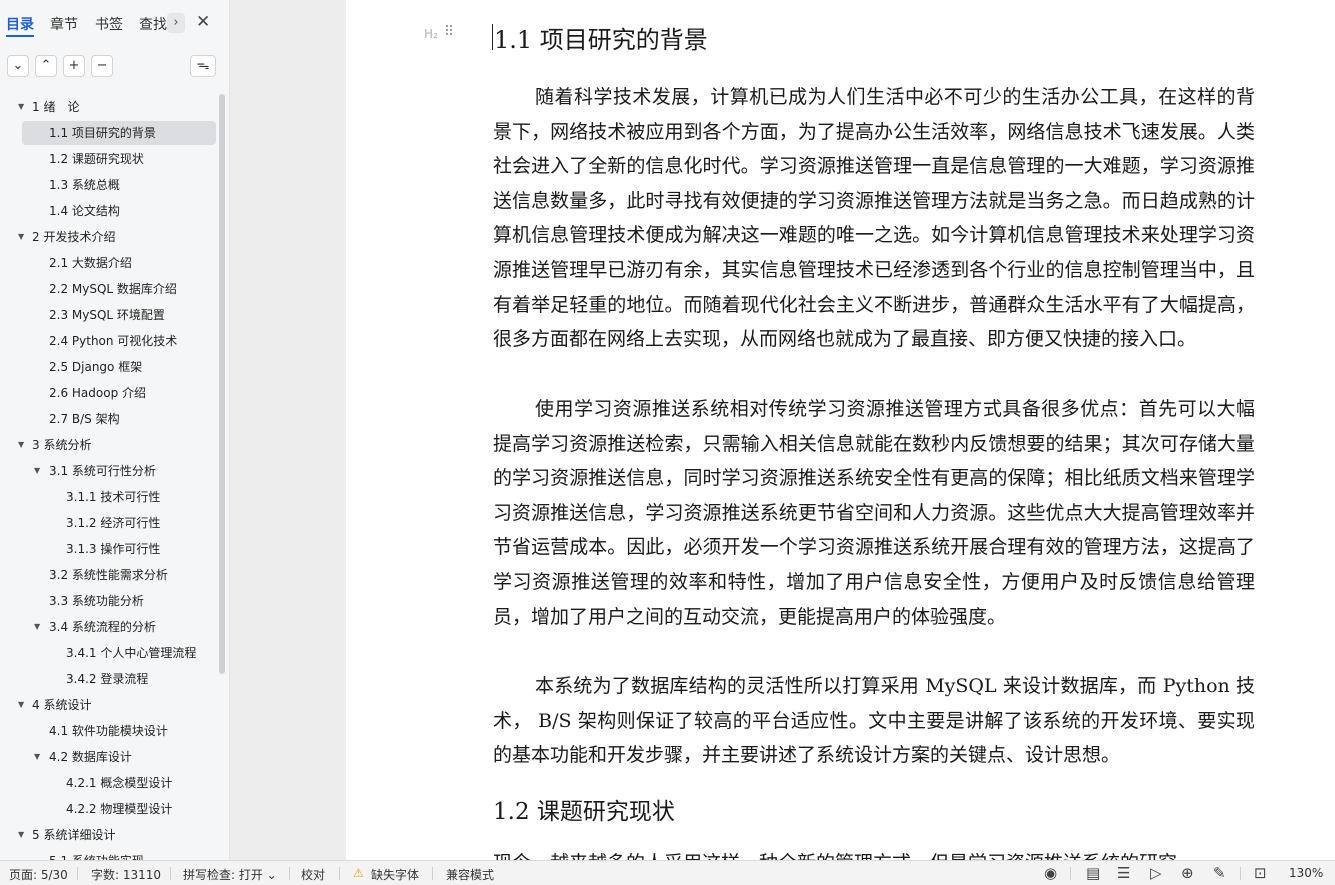 The width and height of the screenshot is (1335, 885). Describe the element at coordinates (313, 874) in the screenshot. I see `proofread-button: 校对` at that location.